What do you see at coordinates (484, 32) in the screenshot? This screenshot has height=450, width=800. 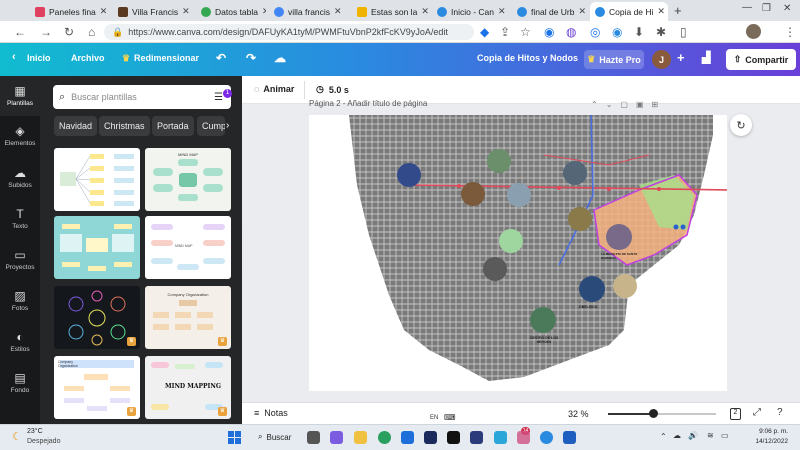 I see `extension-icon: ◆` at bounding box center [484, 32].